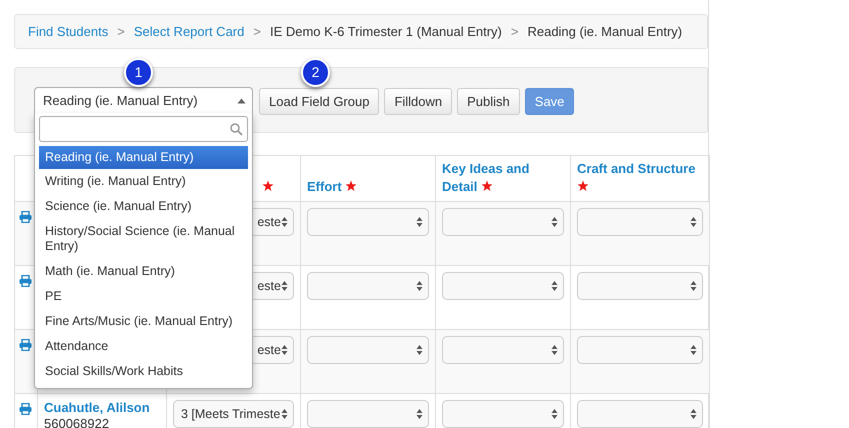 The width and height of the screenshot is (849, 428). Describe the element at coordinates (604, 31) in the screenshot. I see `breadcrumb-item: Reading (ie. Manual Entry)` at that location.